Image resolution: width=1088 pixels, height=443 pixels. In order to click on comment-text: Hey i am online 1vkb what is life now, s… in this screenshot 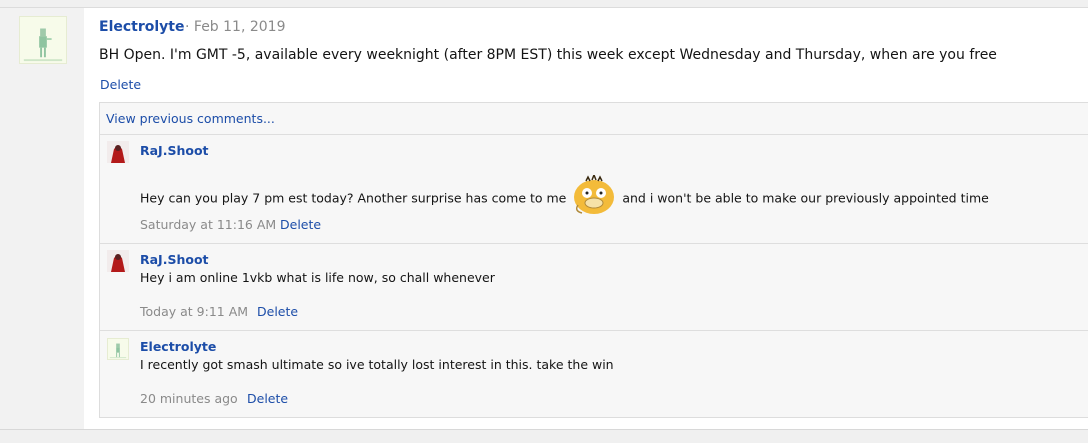, I will do `click(317, 277)`.